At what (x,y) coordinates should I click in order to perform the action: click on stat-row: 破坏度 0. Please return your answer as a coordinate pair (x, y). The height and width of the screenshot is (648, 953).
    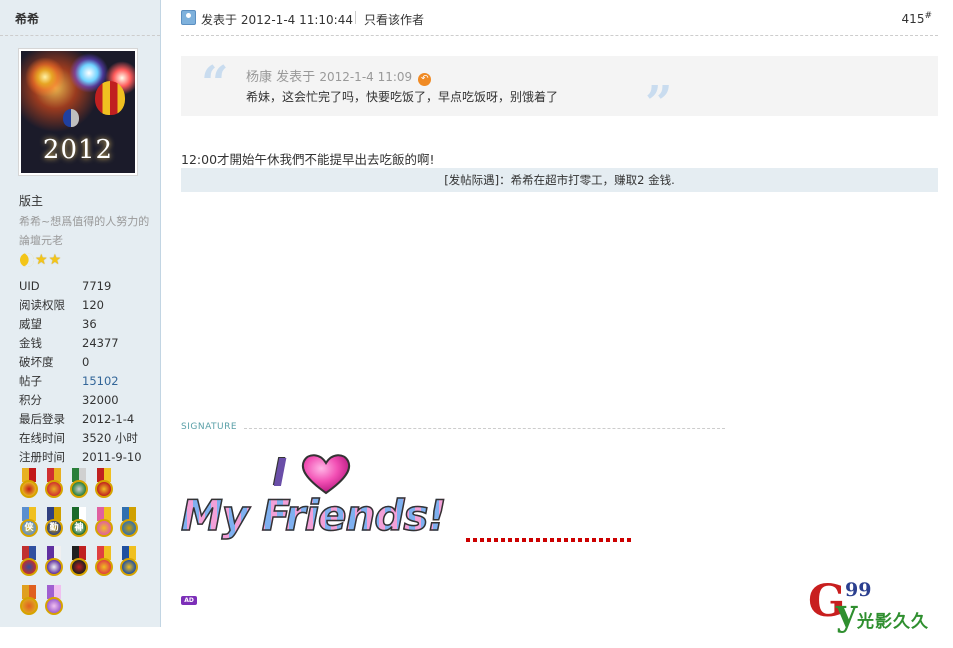
    Looking at the image, I should click on (86, 361).